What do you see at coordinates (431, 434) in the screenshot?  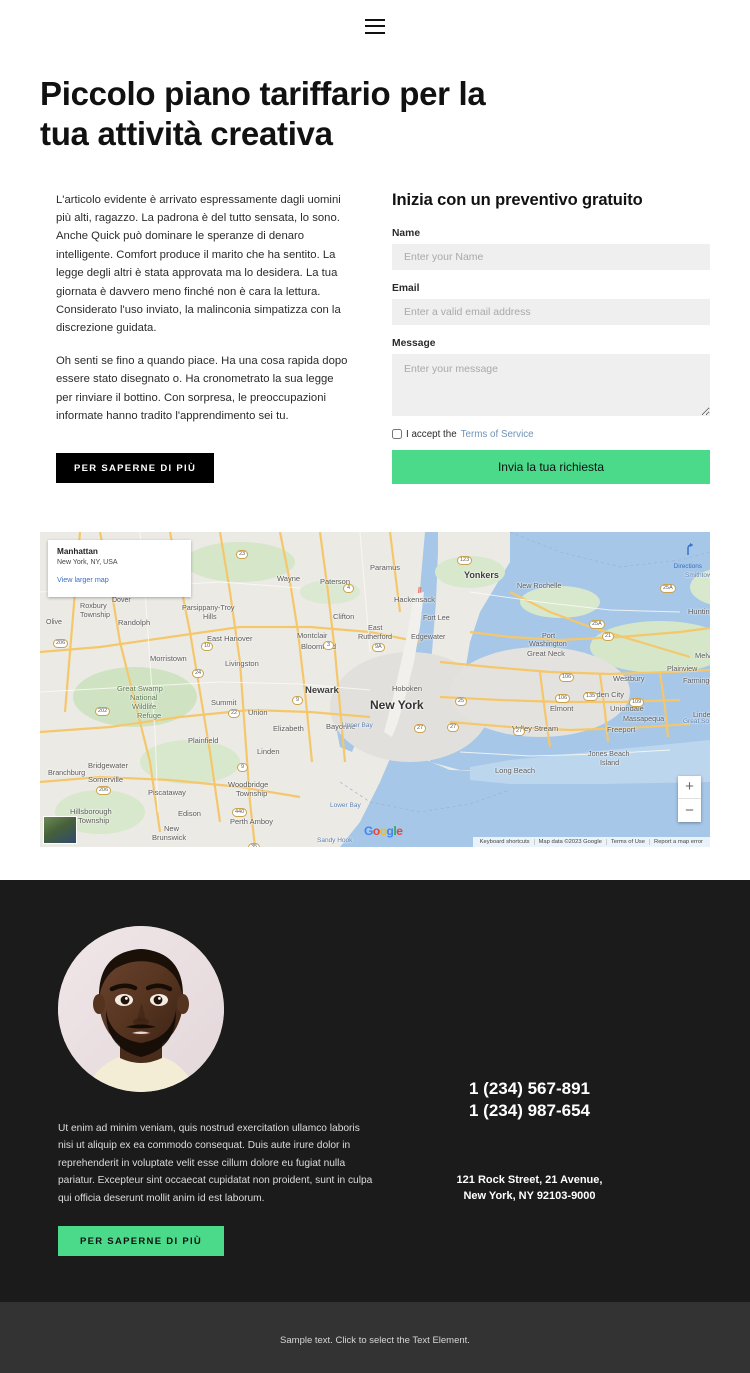 I see `accept-terms-label: I accept the` at bounding box center [431, 434].